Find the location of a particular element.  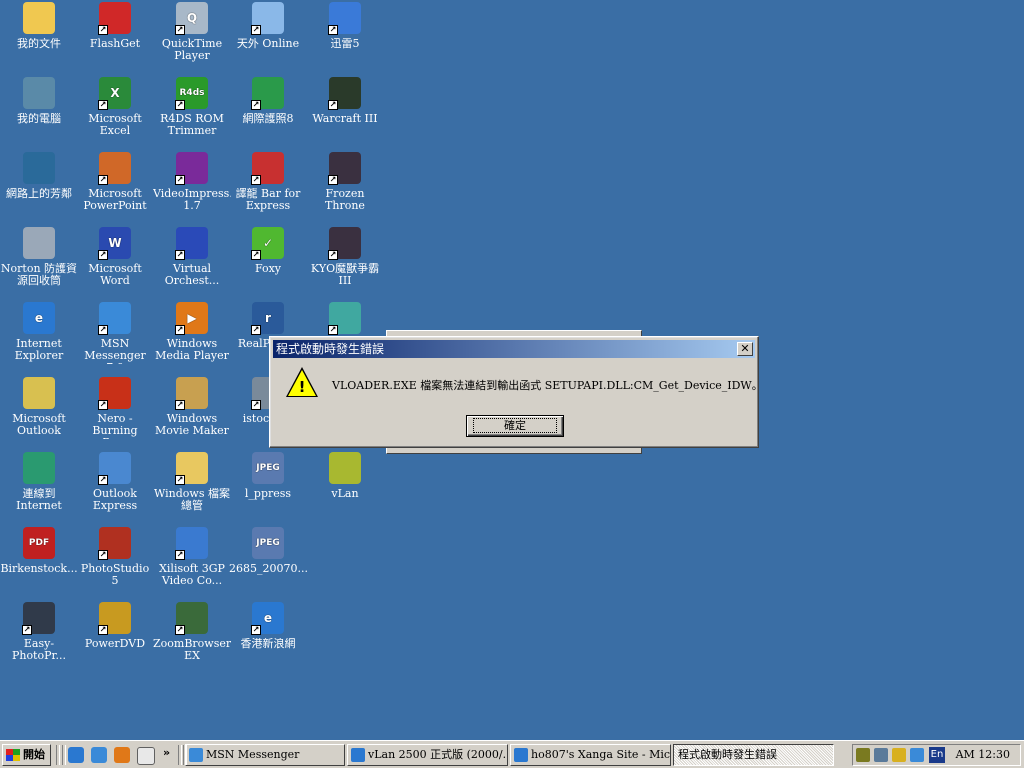

connect-internet-icon is located at coordinates (39, 468).